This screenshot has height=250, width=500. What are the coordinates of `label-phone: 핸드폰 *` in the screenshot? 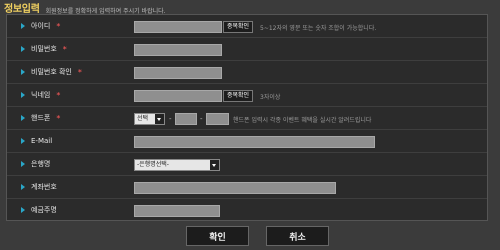 It's located at (40, 118).